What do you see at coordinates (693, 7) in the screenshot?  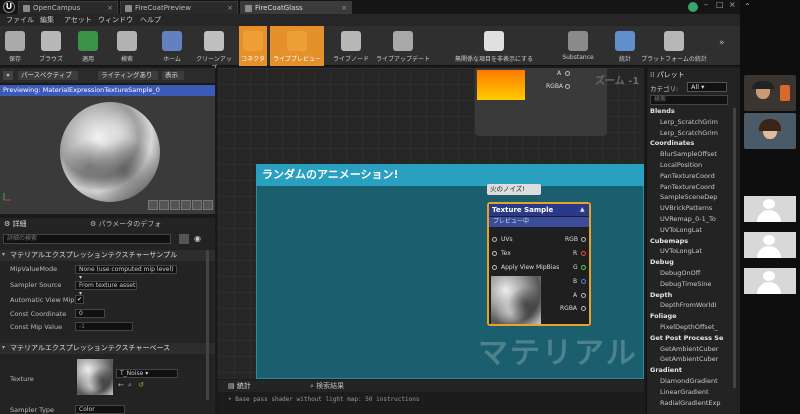 I see `user-avatar` at bounding box center [693, 7].